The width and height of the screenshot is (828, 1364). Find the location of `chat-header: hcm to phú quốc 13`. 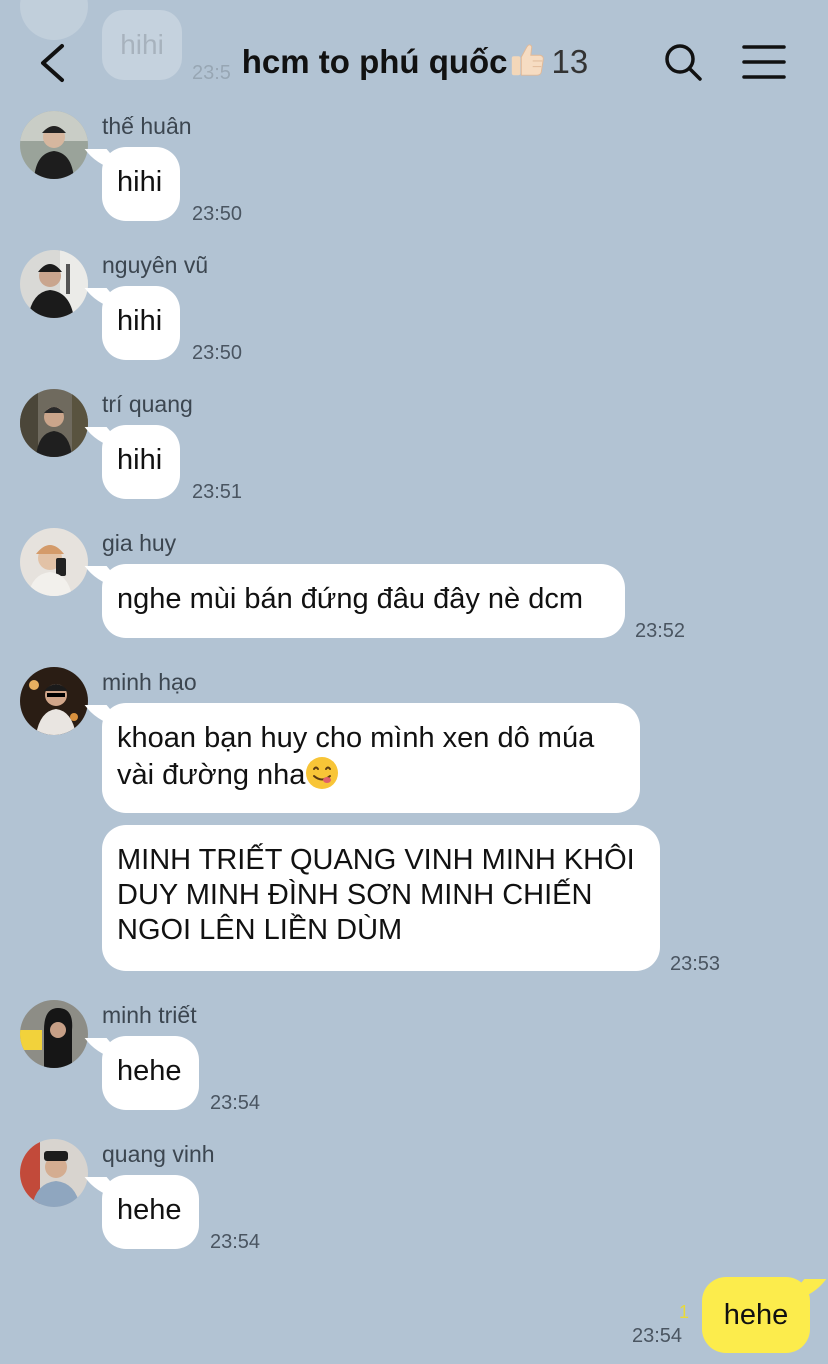

chat-header: hcm to phú quốc 13 is located at coordinates (414, 63).